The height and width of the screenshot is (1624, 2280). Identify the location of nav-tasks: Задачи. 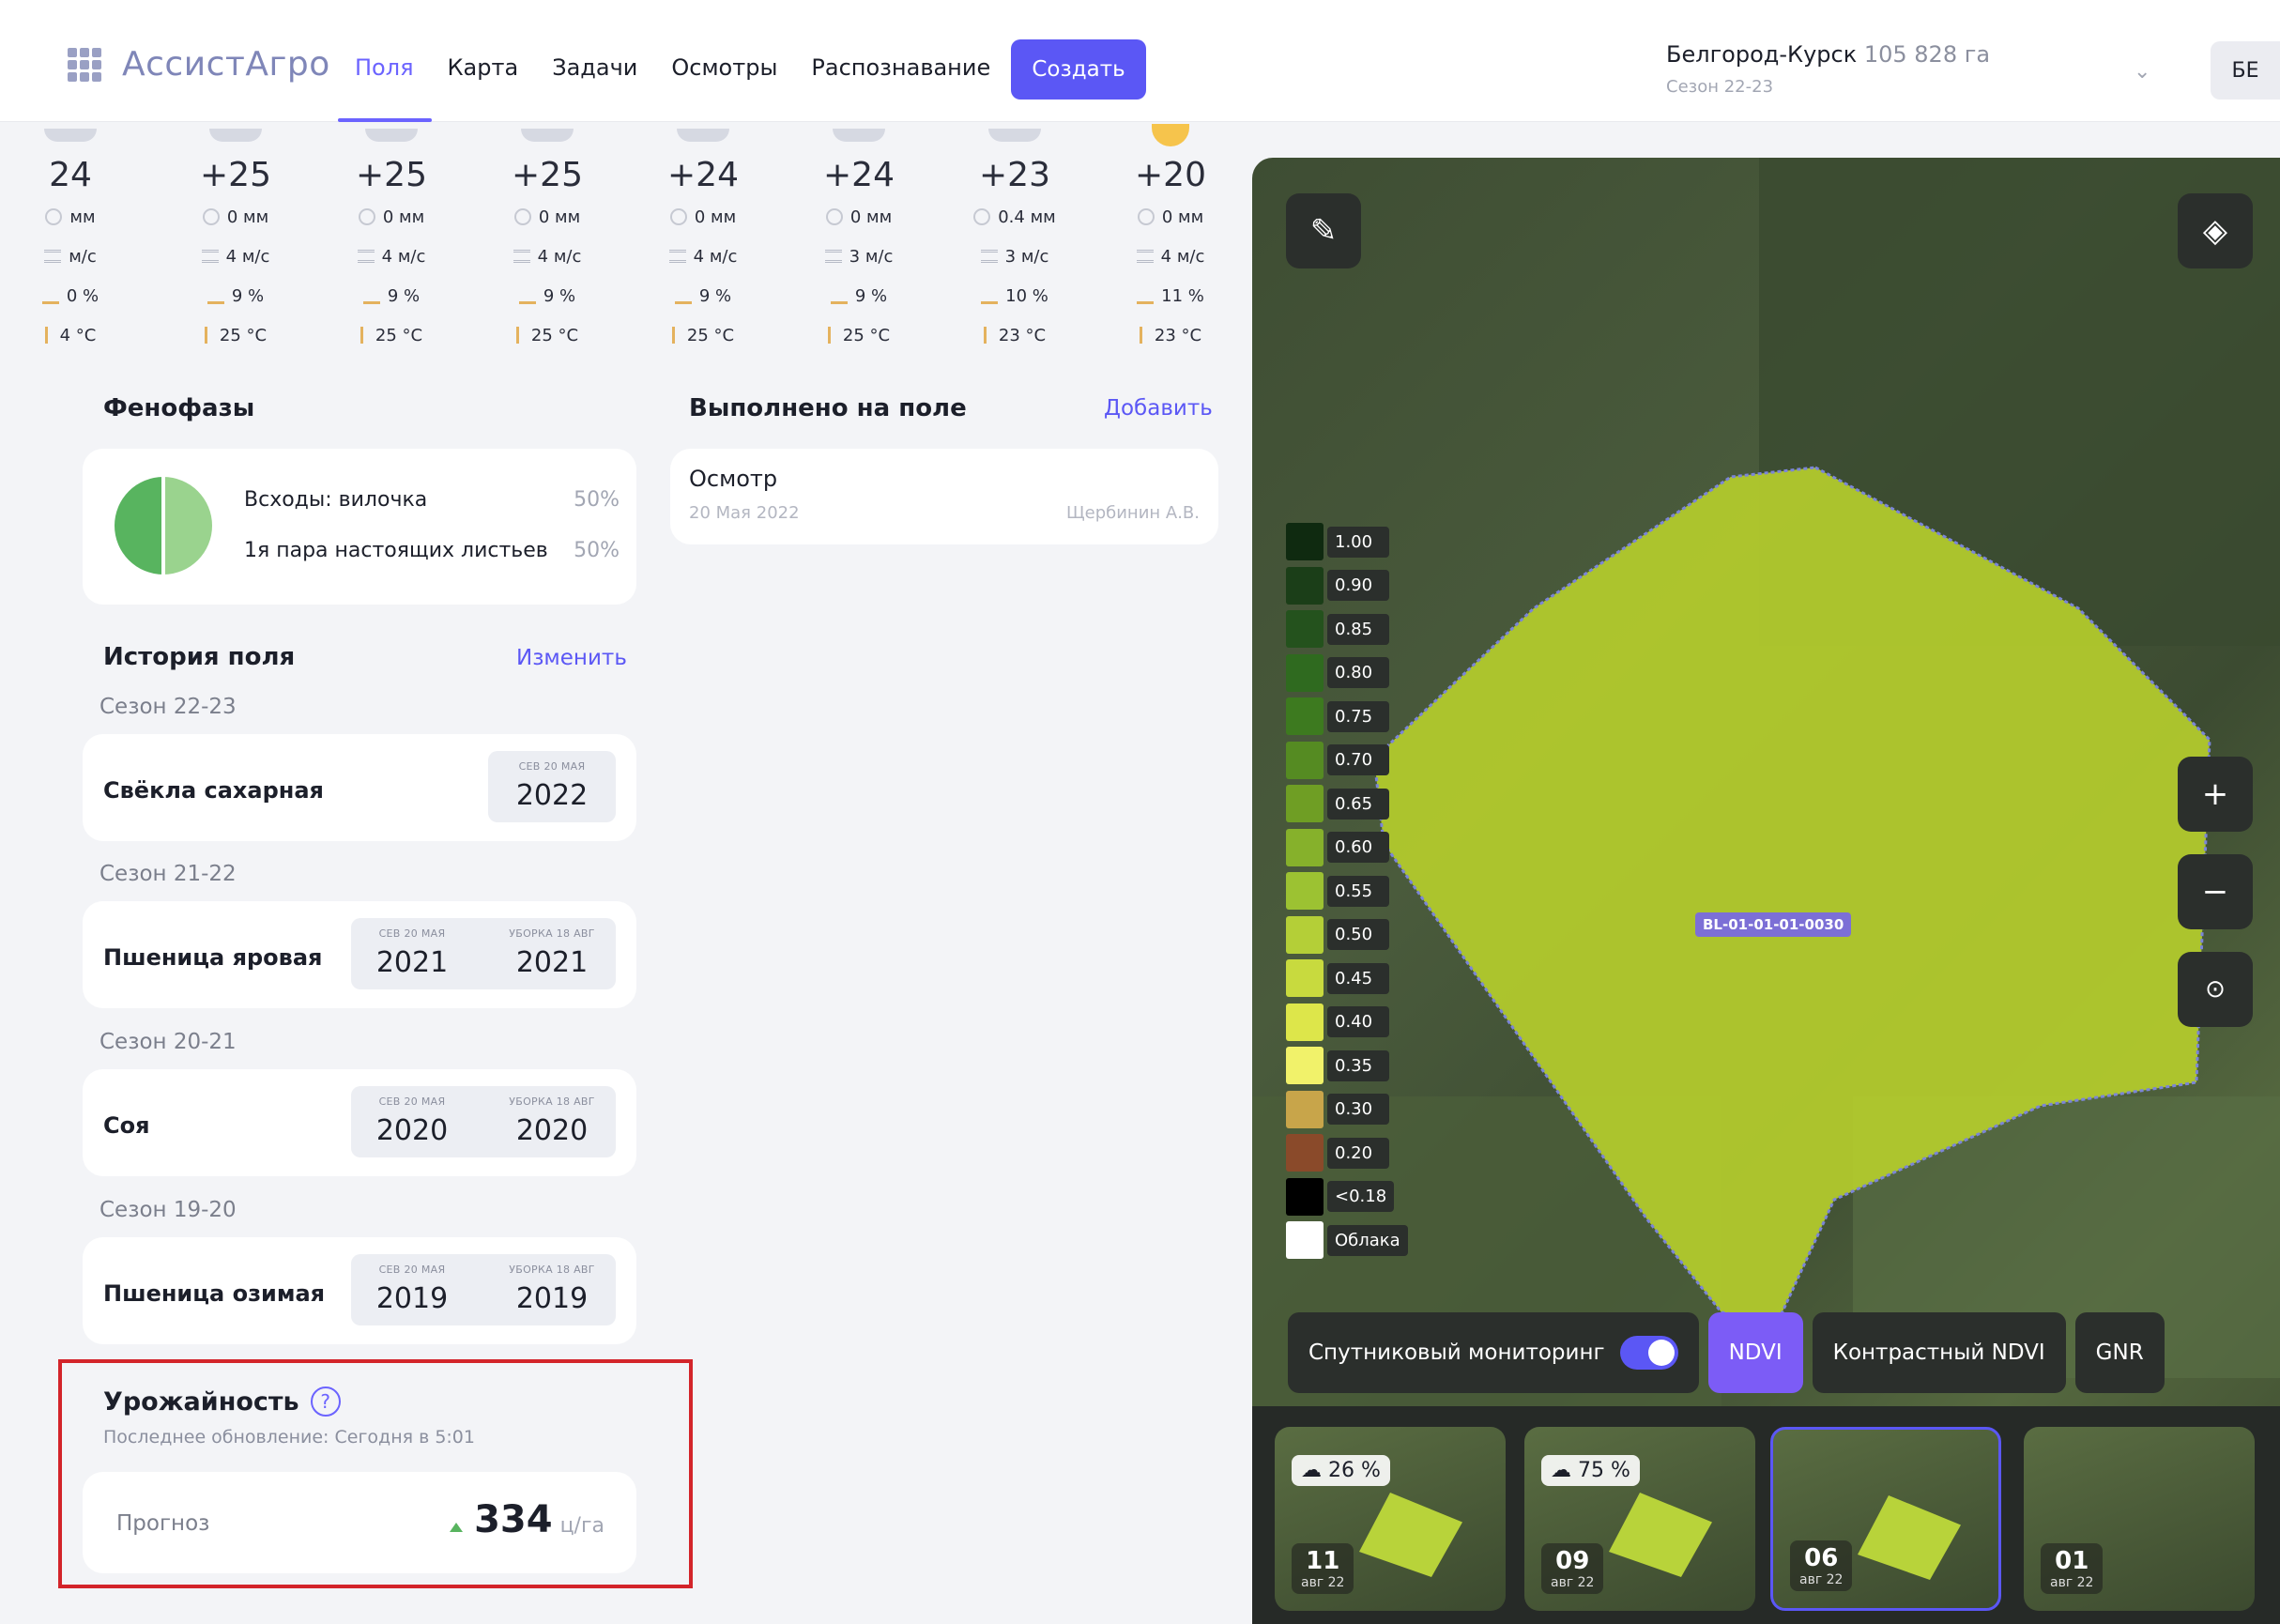
(594, 67).